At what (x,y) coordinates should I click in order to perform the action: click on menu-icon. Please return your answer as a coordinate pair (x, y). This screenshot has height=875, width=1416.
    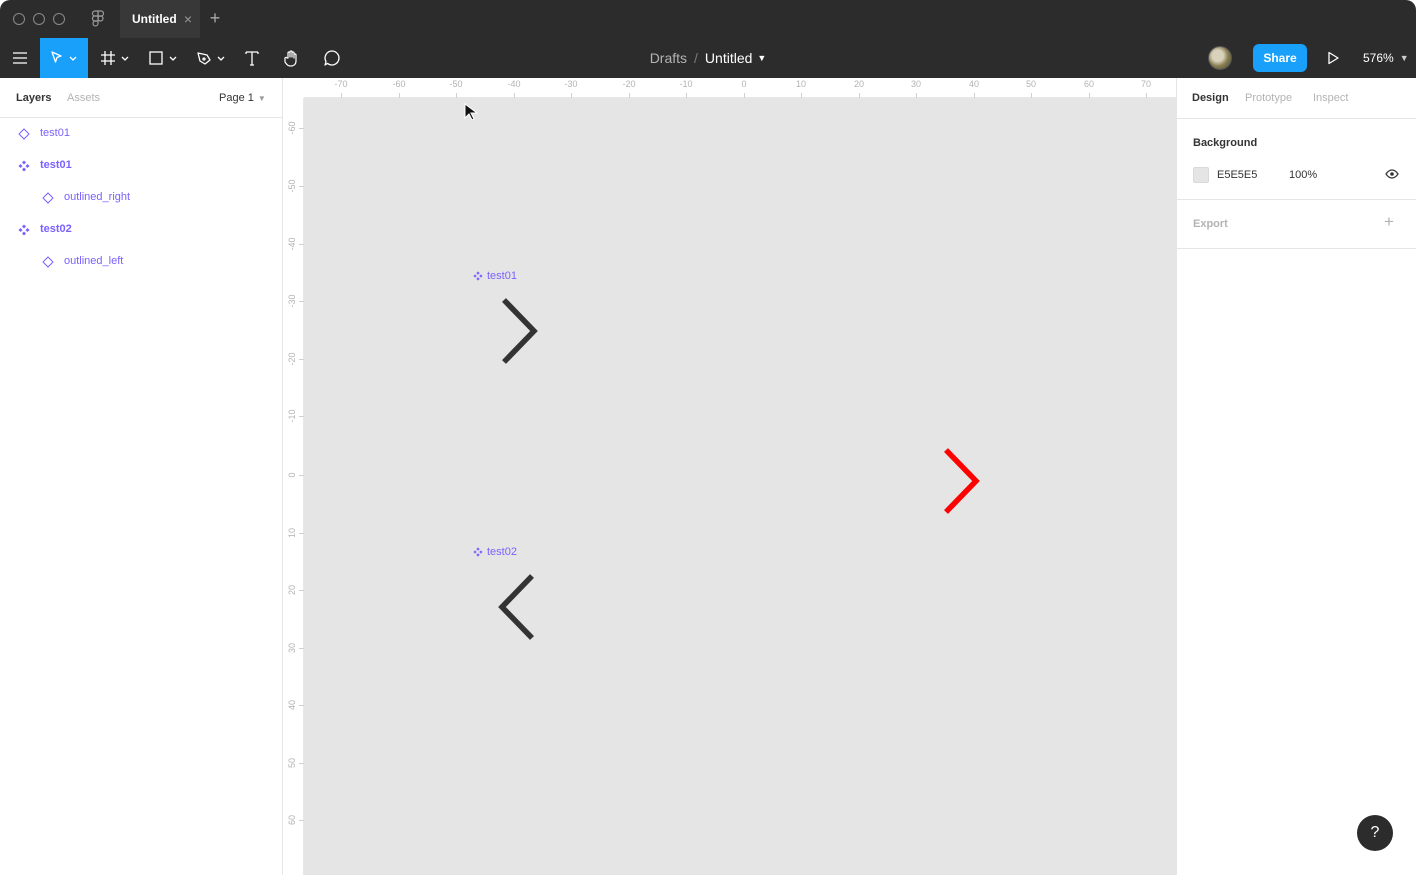
    Looking at the image, I should click on (20, 58).